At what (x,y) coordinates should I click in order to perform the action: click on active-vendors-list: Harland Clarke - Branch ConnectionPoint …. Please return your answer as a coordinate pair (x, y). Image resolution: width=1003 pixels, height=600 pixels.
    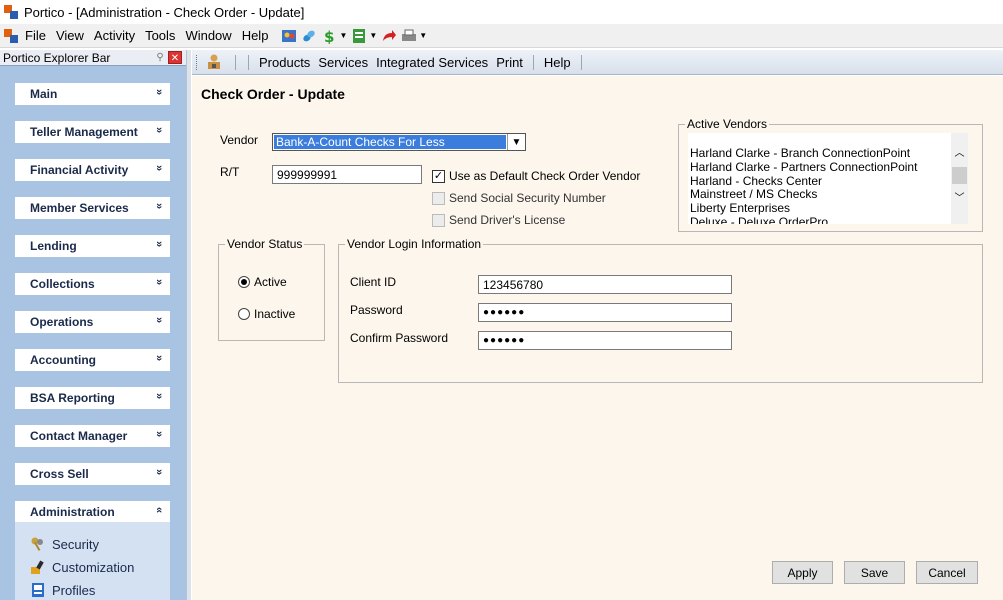
    Looking at the image, I should click on (828, 178).